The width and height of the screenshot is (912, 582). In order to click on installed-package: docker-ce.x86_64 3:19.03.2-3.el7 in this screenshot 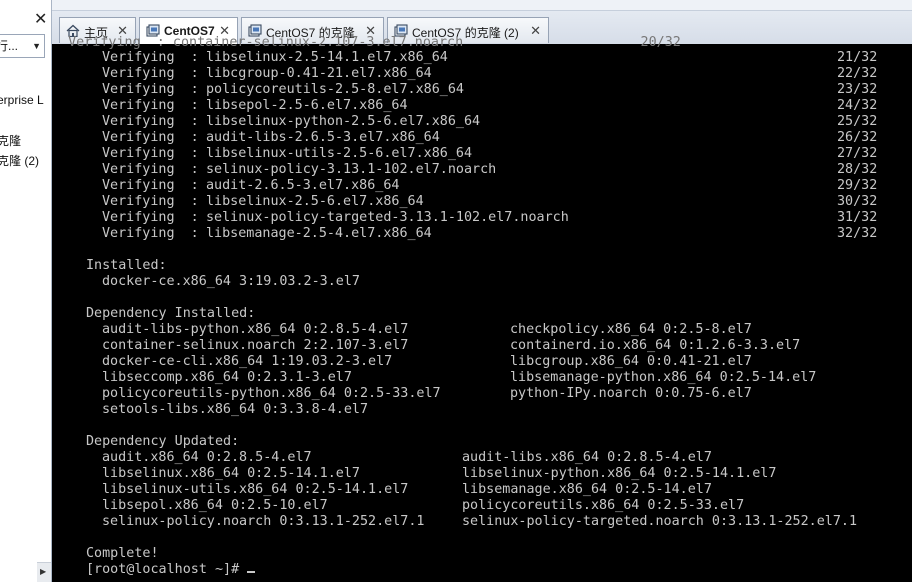, I will do `click(231, 281)`.